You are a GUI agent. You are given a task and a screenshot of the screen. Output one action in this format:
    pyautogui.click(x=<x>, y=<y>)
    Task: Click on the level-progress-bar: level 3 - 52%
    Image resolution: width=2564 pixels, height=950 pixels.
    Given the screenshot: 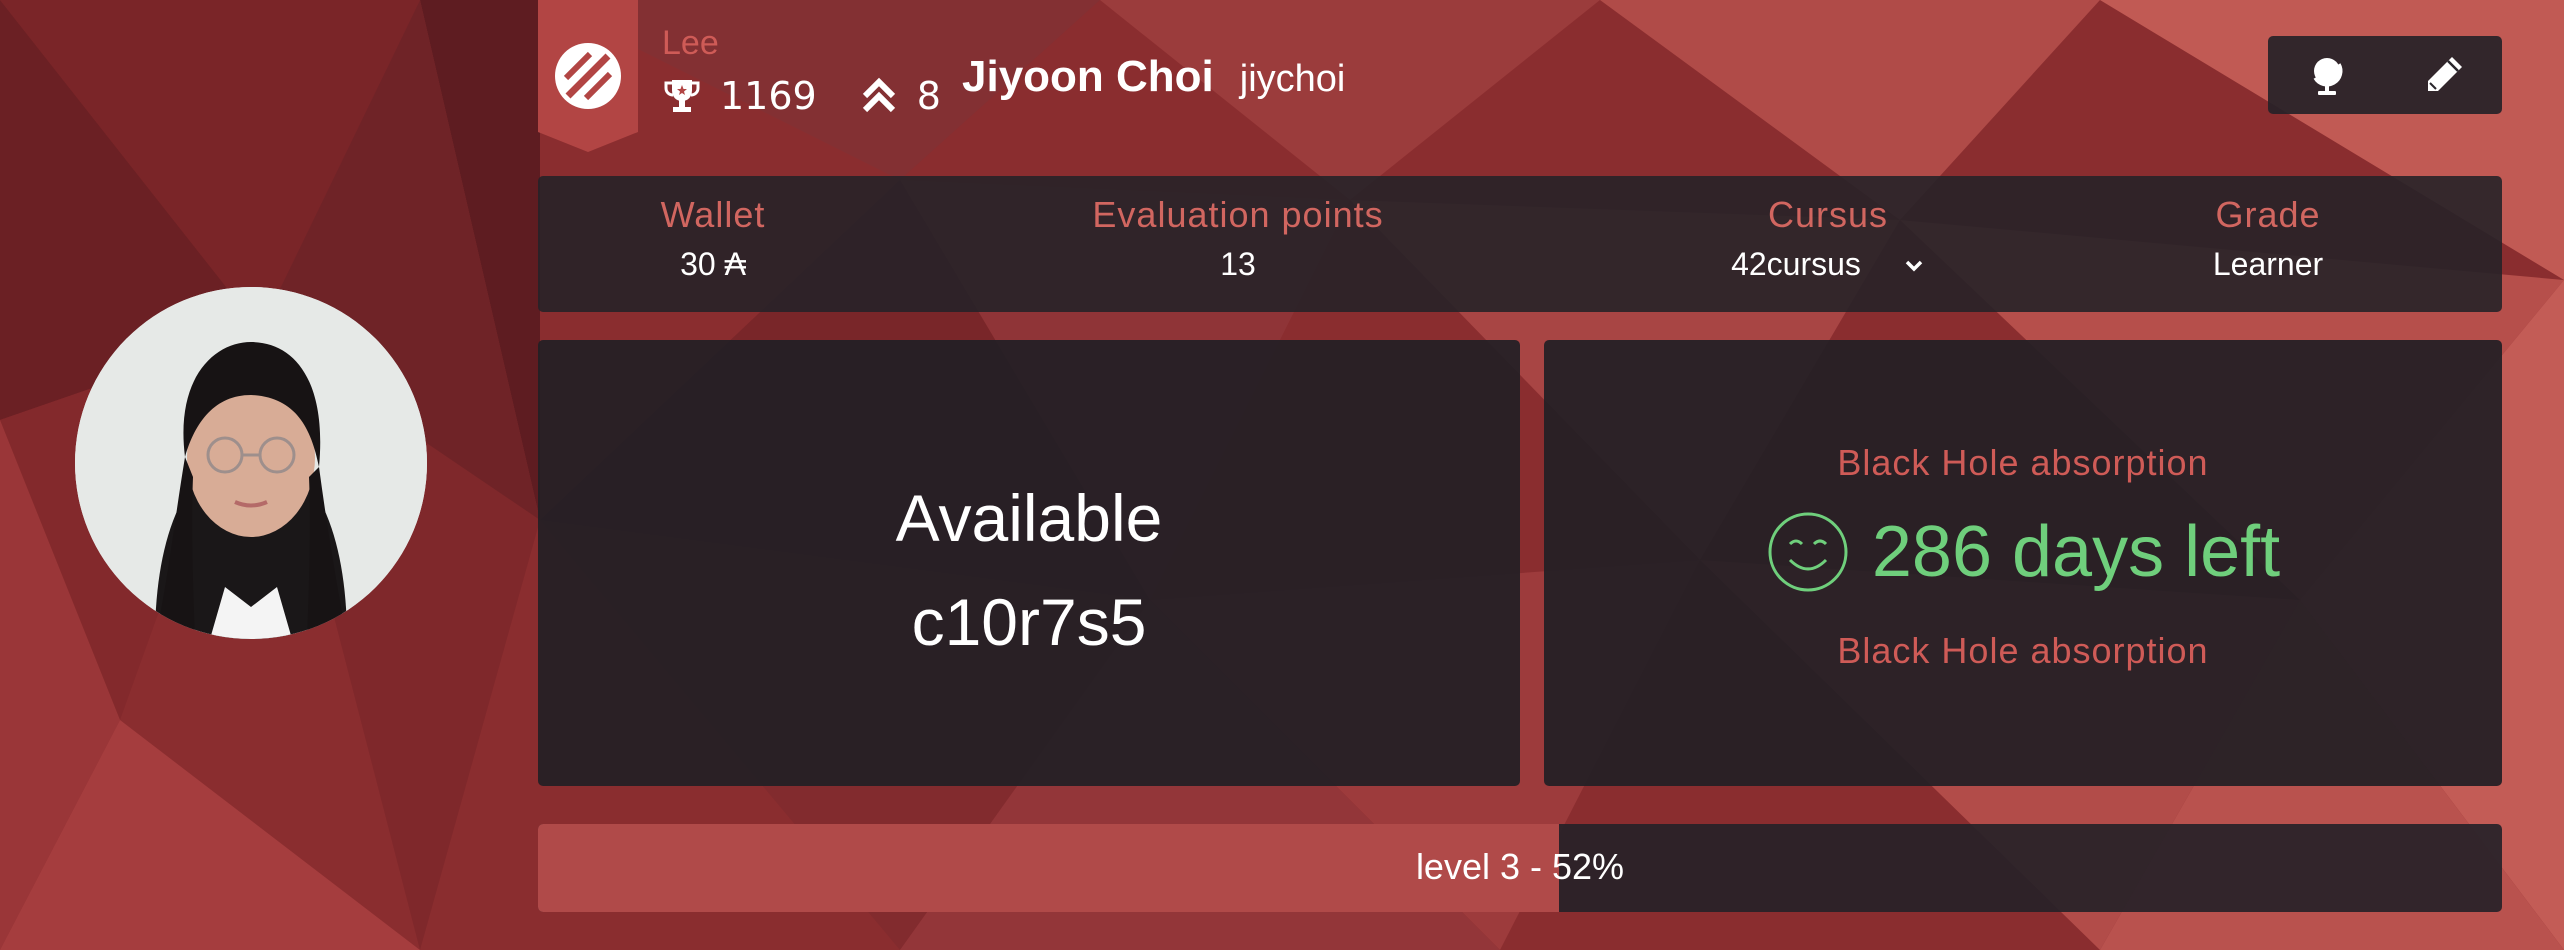 What is the action you would take?
    pyautogui.click(x=1520, y=868)
    